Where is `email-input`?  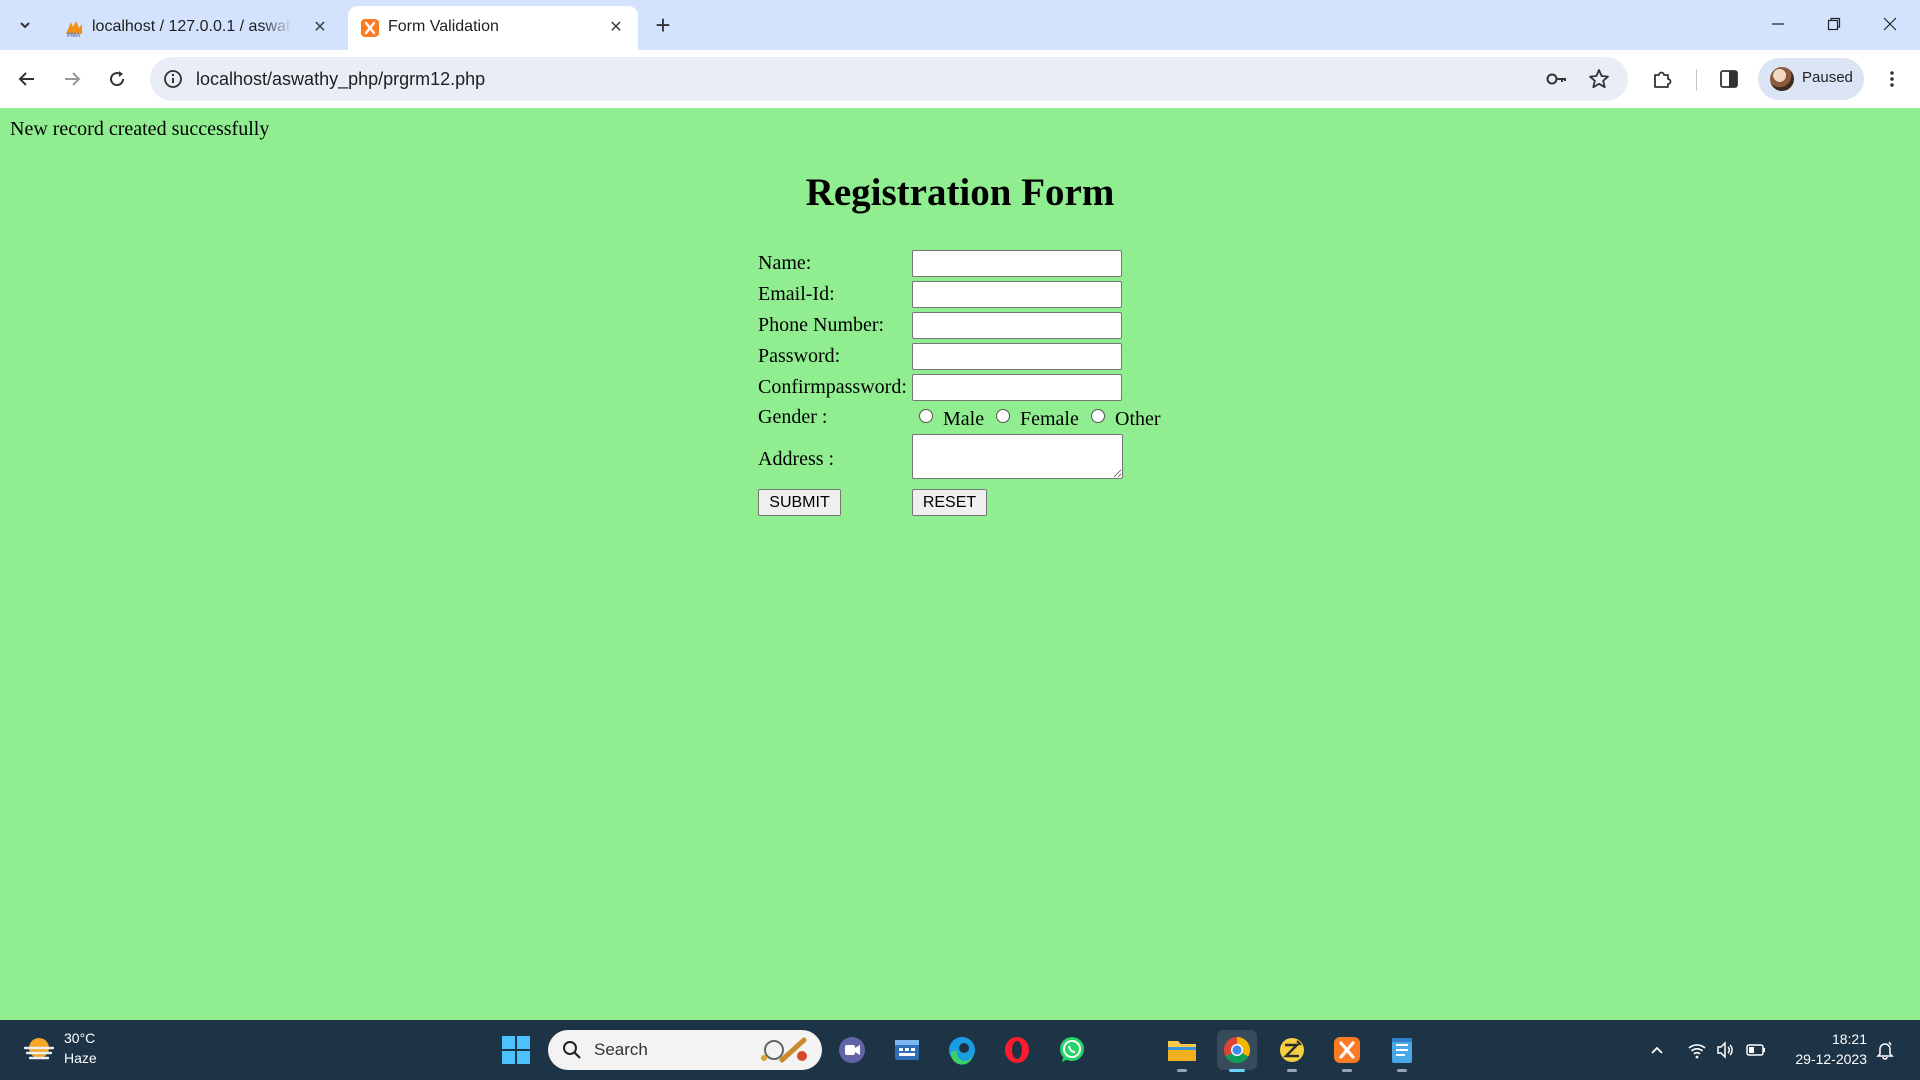
email-input is located at coordinates (1017, 294).